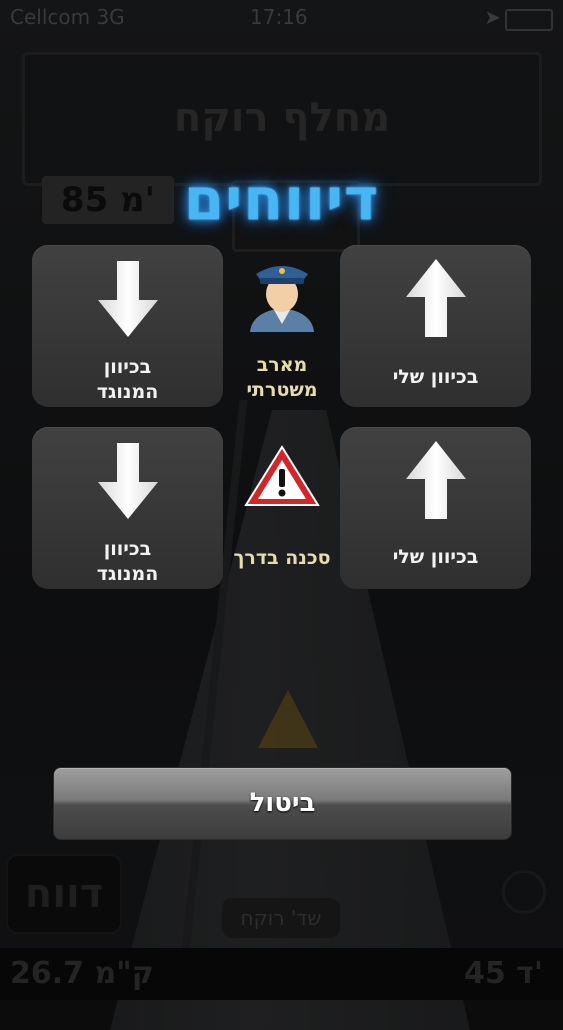 This screenshot has height=1030, width=563. What do you see at coordinates (288, 719) in the screenshot?
I see `car-position-icon` at bounding box center [288, 719].